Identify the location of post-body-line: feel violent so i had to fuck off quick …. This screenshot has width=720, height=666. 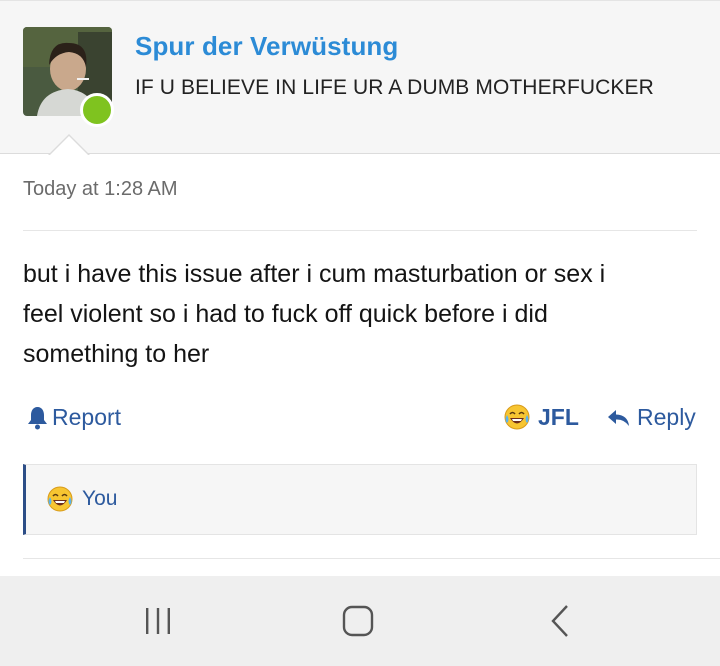
(285, 314).